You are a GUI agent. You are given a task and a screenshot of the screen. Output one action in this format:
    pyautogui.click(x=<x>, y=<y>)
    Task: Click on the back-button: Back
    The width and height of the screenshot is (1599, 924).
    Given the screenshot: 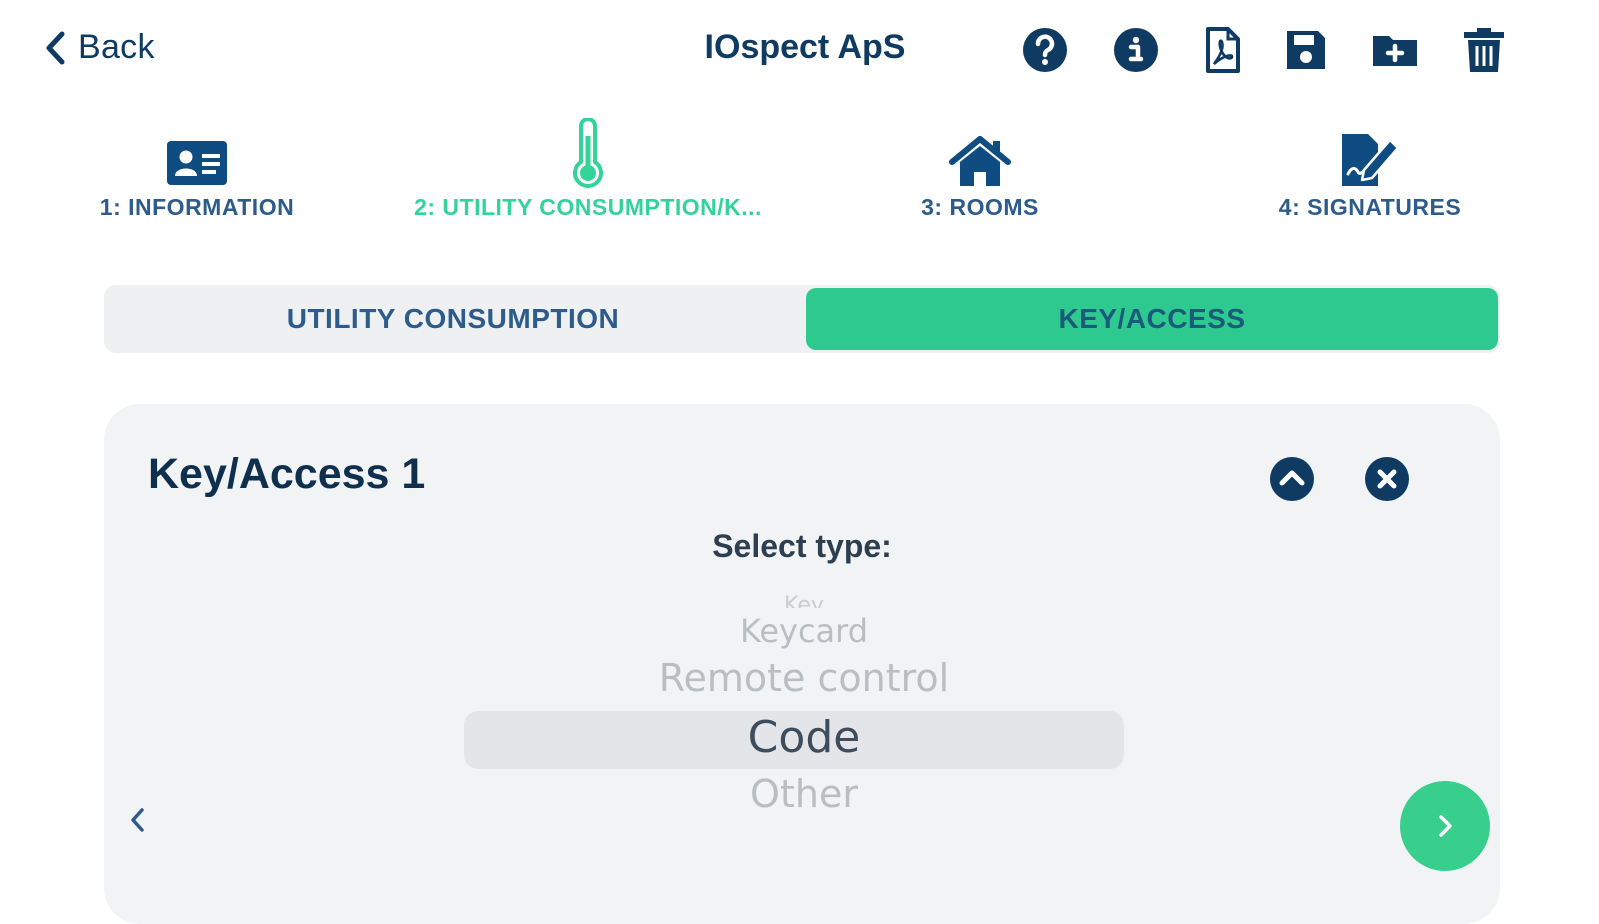 What is the action you would take?
    pyautogui.click(x=99, y=47)
    